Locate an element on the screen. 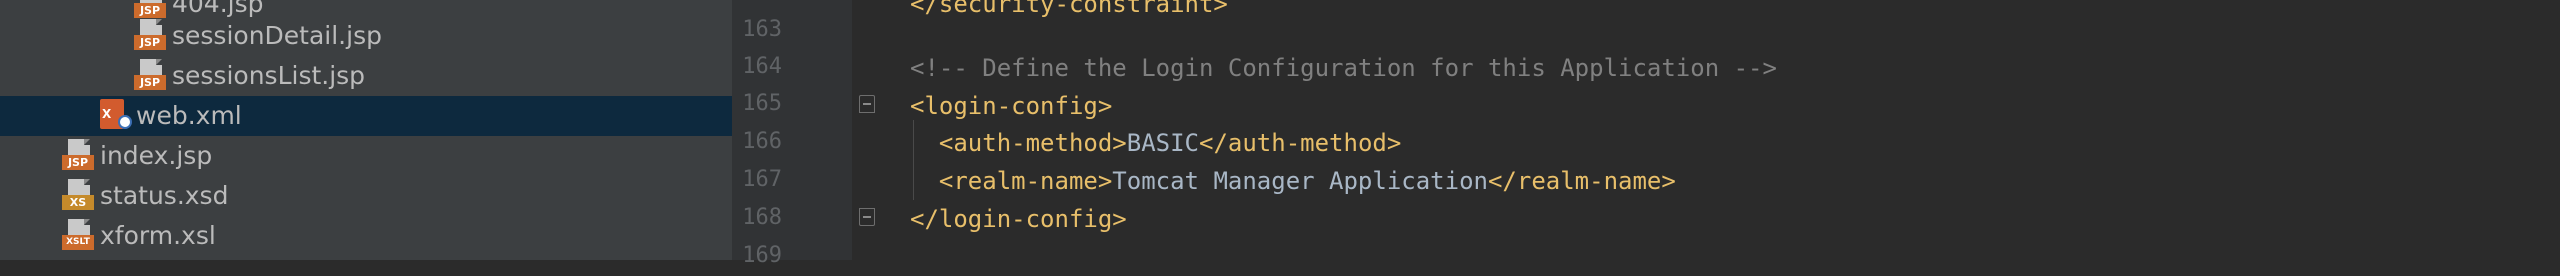 The height and width of the screenshot is (276, 2560). code-line-168: </login-config> is located at coordinates (1018, 219).